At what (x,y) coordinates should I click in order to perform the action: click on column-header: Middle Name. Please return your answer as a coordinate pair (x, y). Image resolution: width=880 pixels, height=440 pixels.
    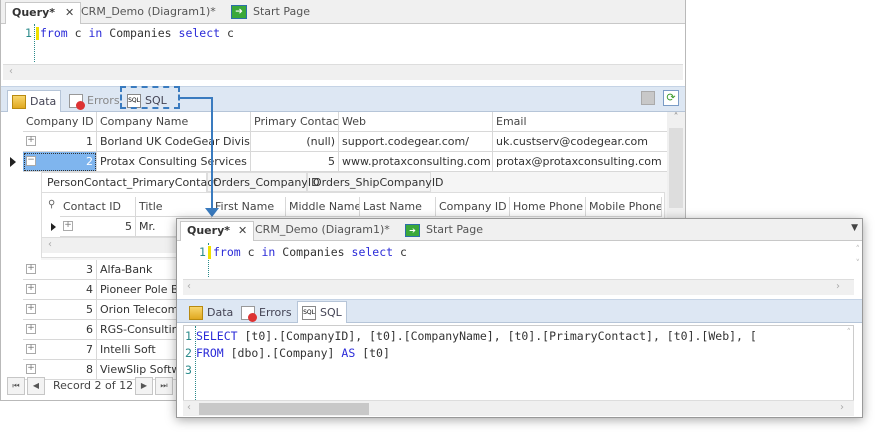
    Looking at the image, I should click on (323, 207).